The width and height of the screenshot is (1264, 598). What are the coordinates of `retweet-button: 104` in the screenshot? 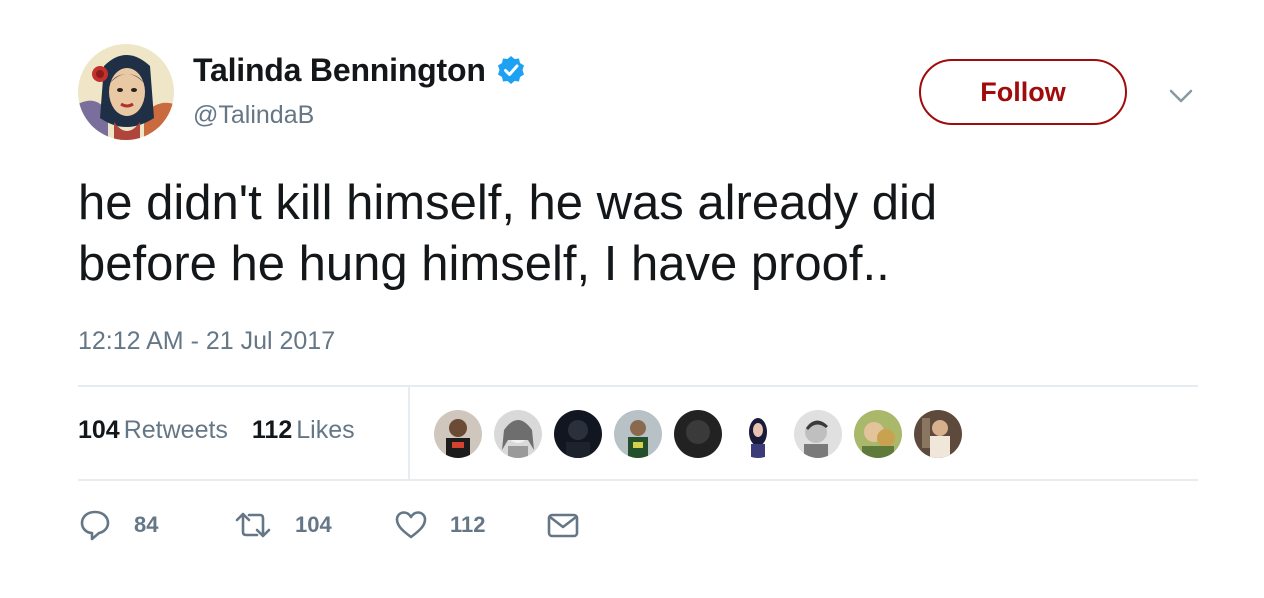 It's located at (313, 525).